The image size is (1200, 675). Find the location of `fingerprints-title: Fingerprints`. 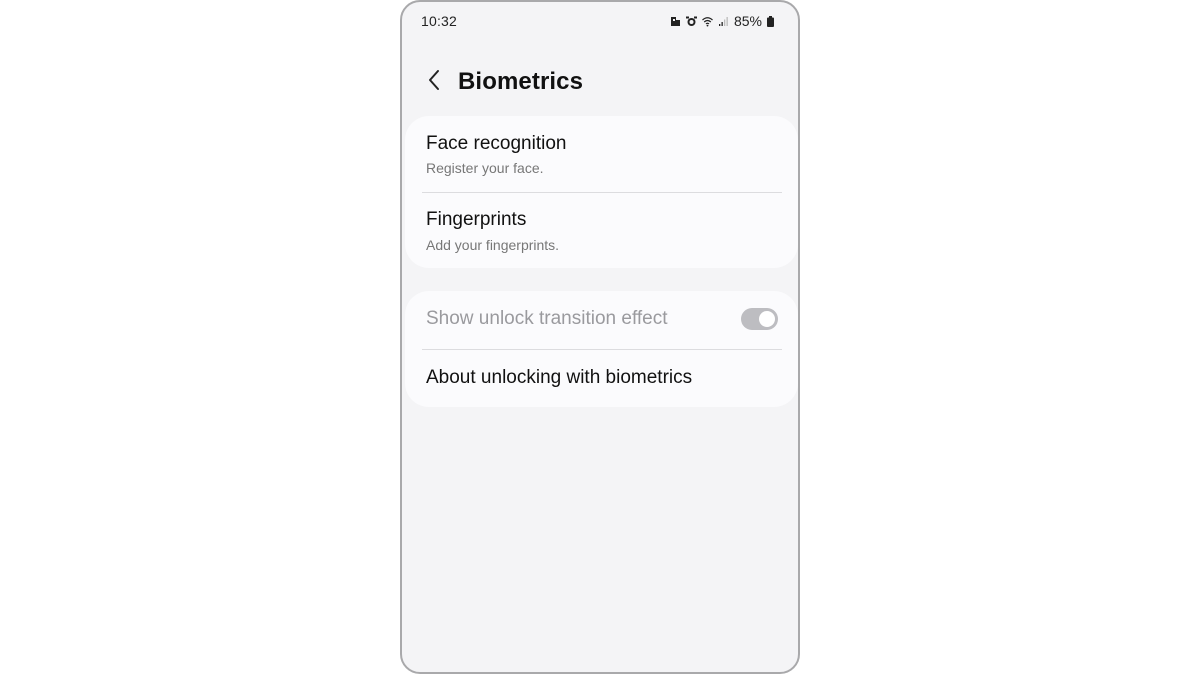

fingerprints-title: Fingerprints is located at coordinates (476, 219).